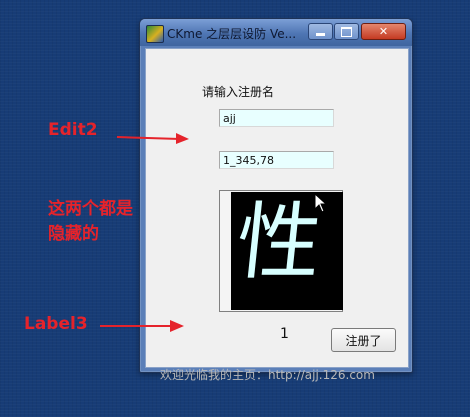 Image resolution: width=470 pixels, height=417 pixels. Describe the element at coordinates (73, 234) in the screenshot. I see `annotation-hidden-line2: 隐藏的` at that location.